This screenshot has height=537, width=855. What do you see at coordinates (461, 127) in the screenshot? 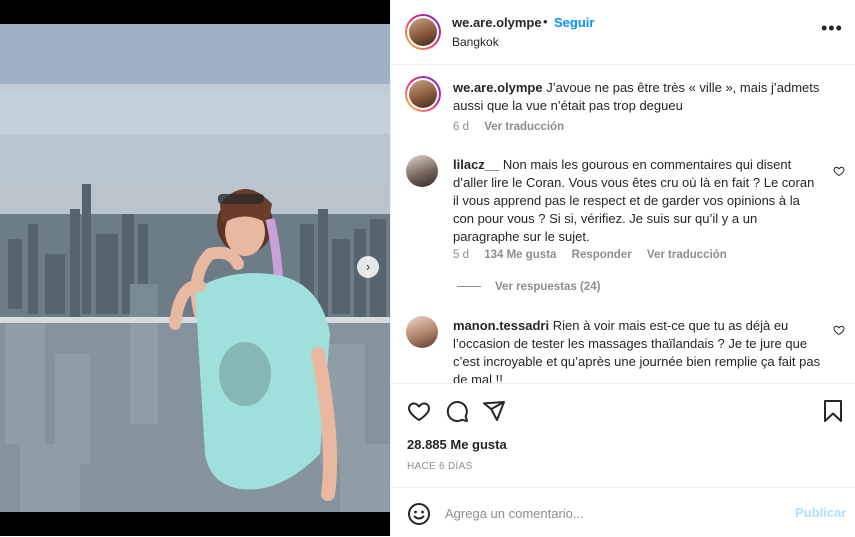
I see `caption-age: 6 d` at bounding box center [461, 127].